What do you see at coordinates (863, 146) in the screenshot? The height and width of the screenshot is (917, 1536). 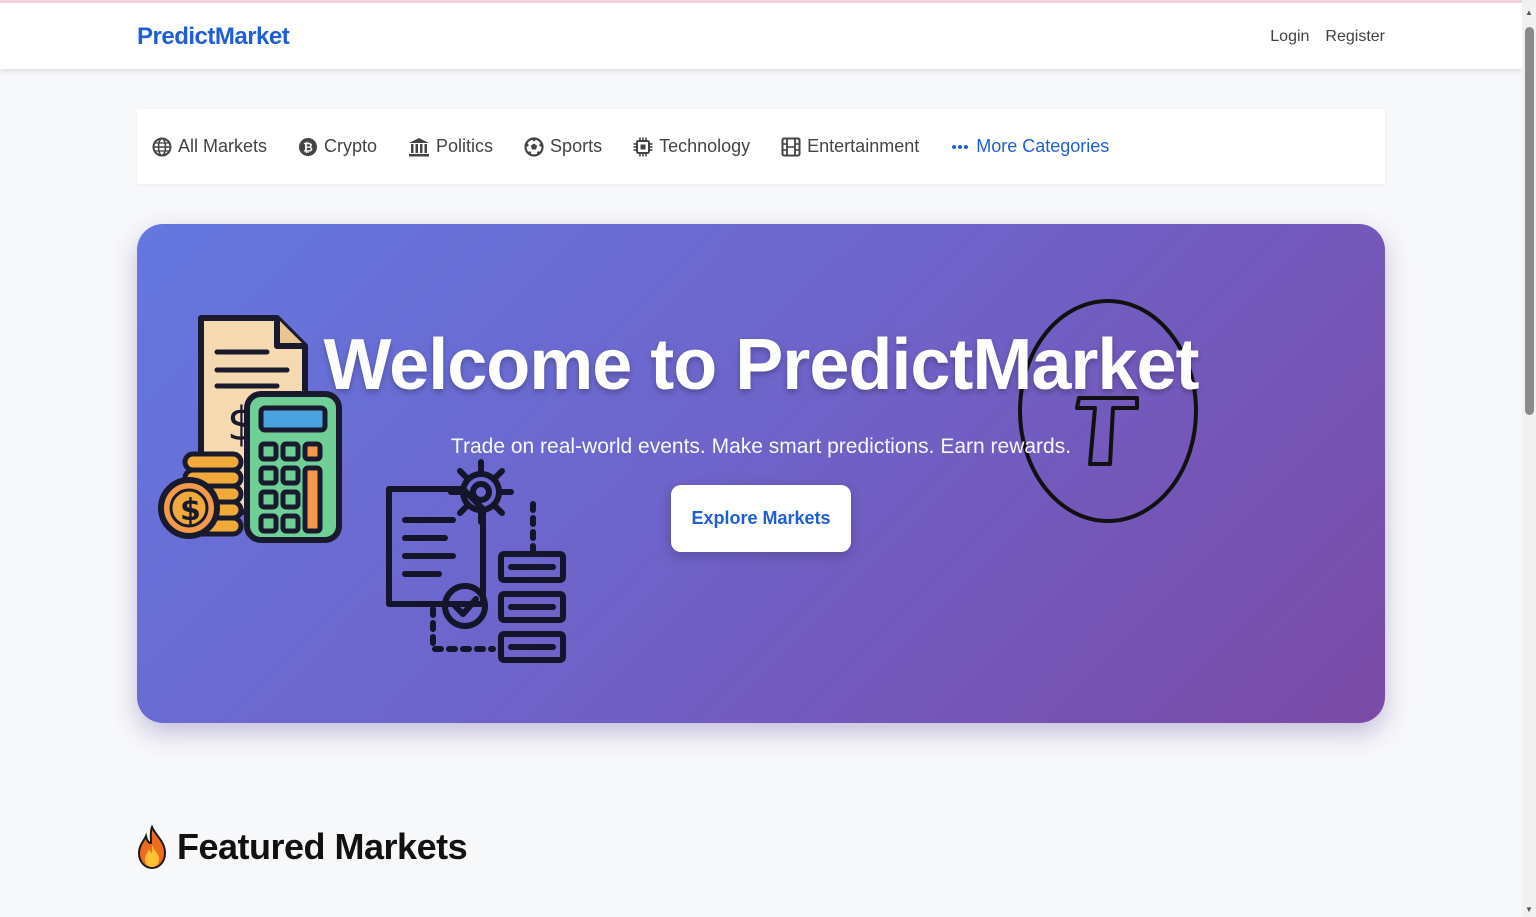 I see `category-label: Entertainment` at bounding box center [863, 146].